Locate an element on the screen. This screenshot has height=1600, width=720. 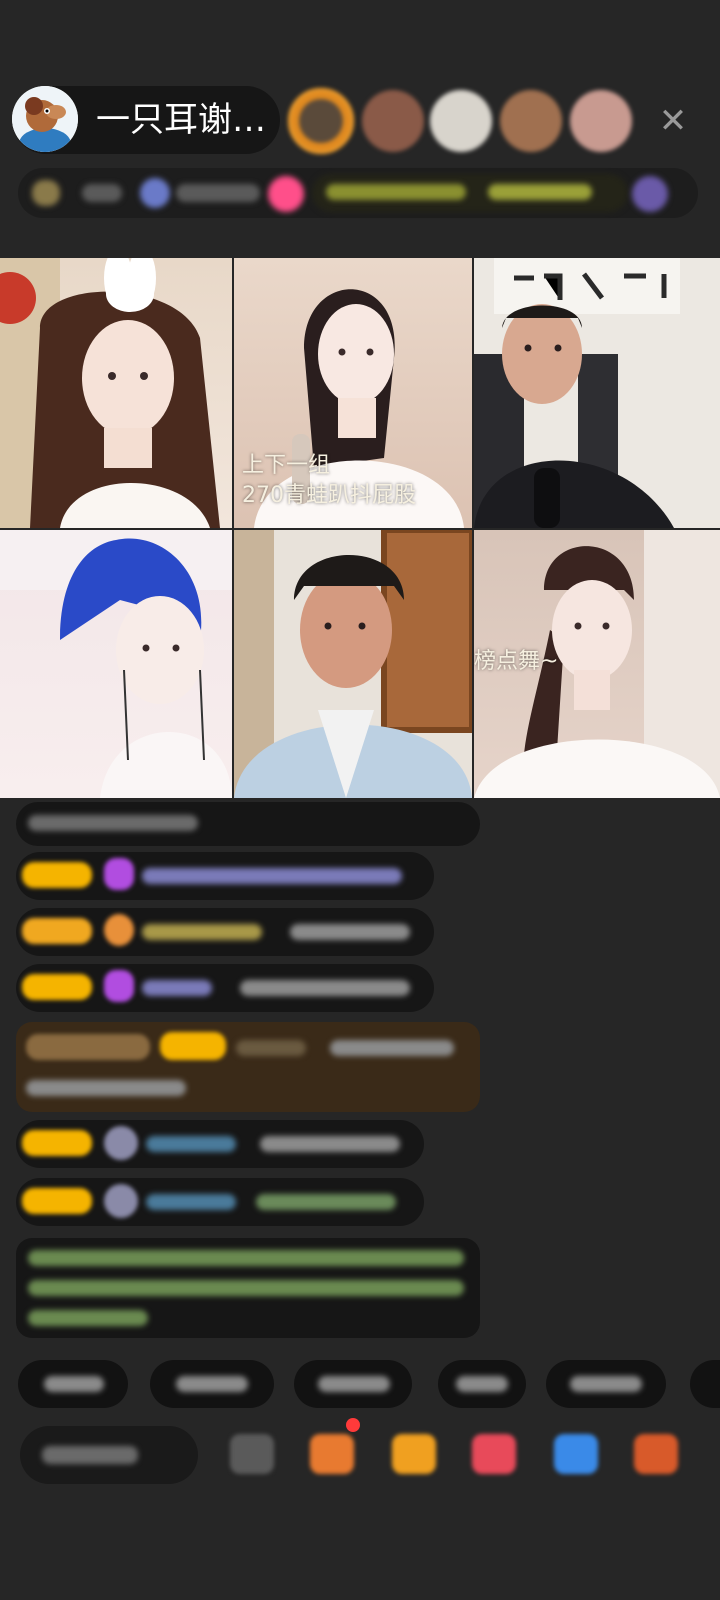
video-tile-2: 上下一组 270青蛙趴抖屁股 is located at coordinates (353, 393).